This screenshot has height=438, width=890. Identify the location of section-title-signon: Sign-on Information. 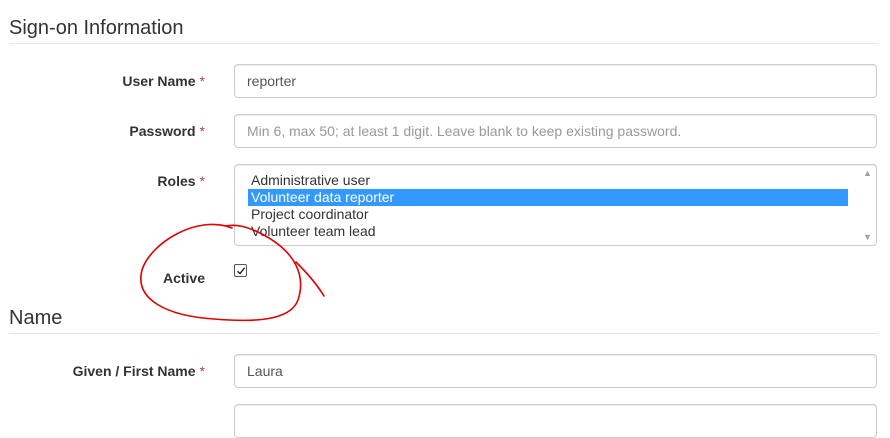
(96, 28).